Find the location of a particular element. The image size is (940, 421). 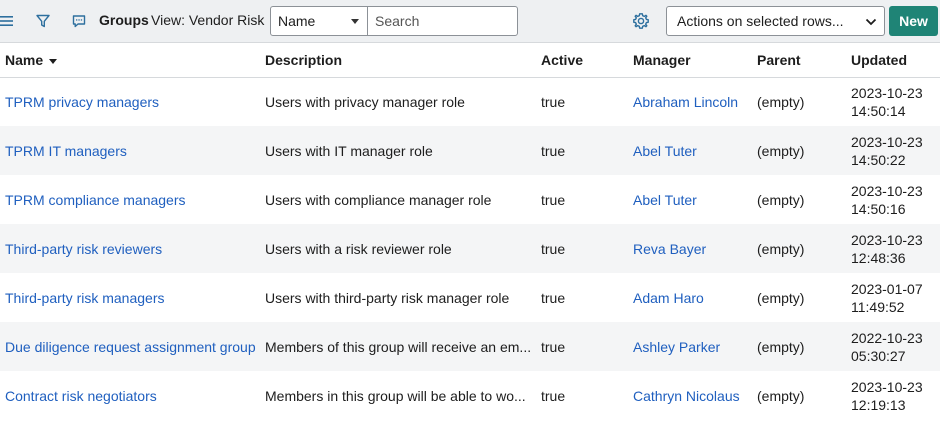

manager-link: Abraham Lincoln is located at coordinates (685, 102).